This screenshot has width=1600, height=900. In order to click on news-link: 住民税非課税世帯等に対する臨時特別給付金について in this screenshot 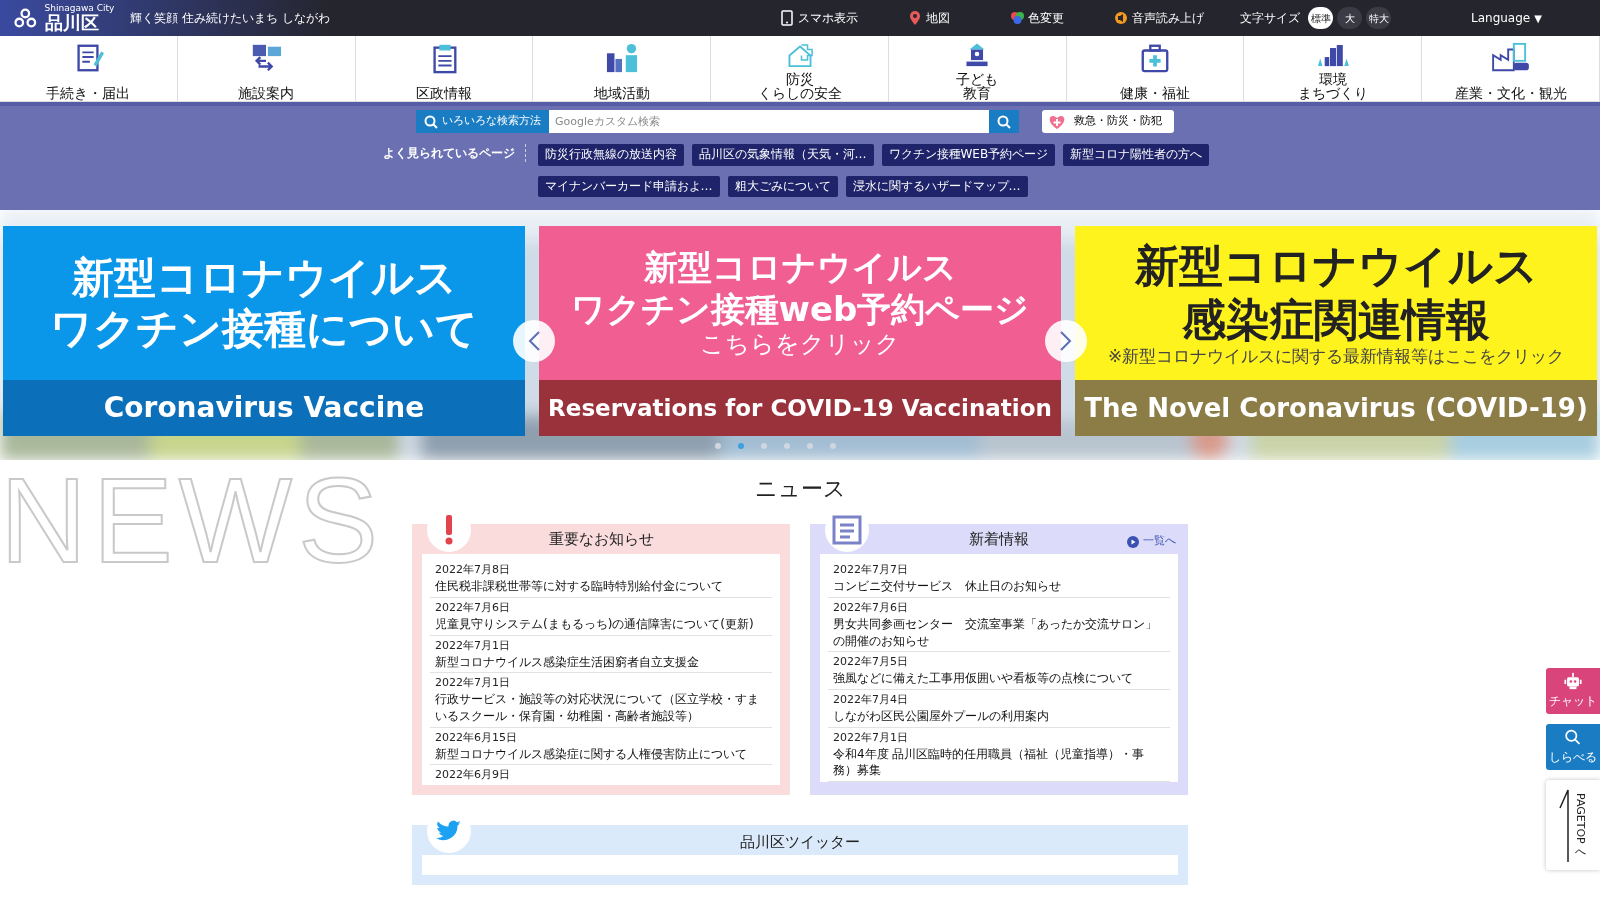, I will do `click(601, 587)`.